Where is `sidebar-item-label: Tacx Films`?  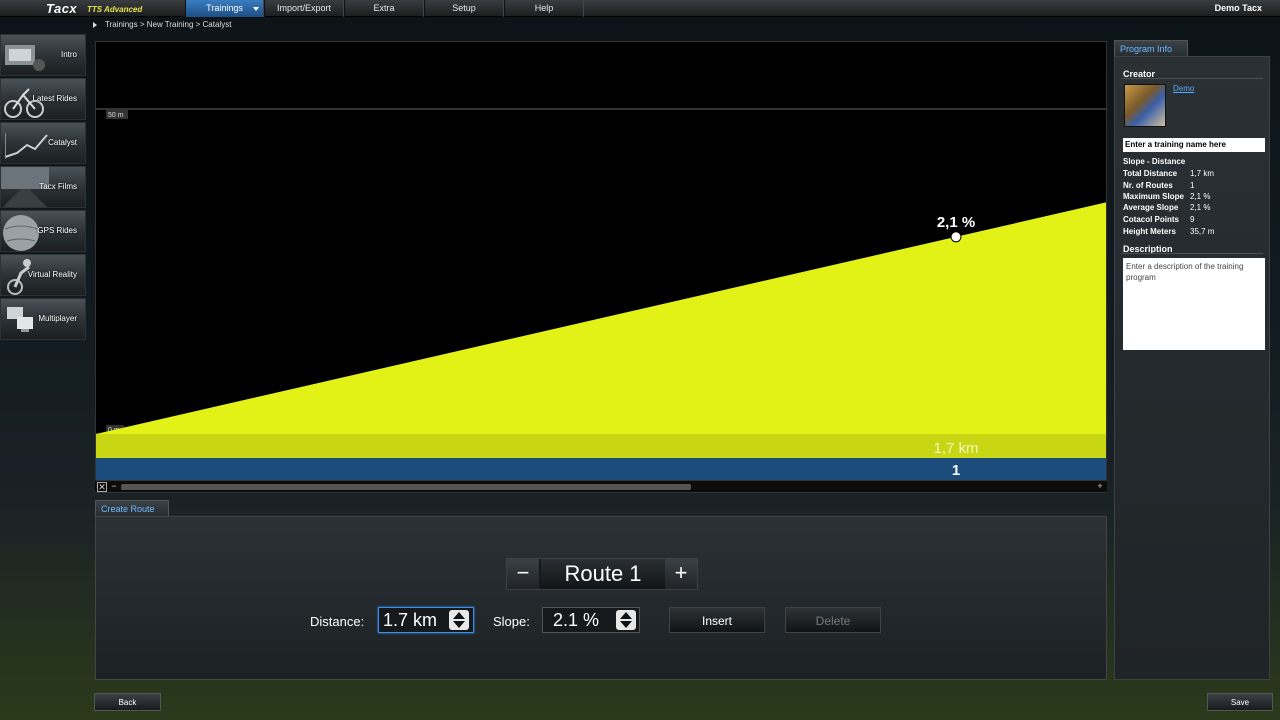 sidebar-item-label: Tacx Films is located at coordinates (58, 186).